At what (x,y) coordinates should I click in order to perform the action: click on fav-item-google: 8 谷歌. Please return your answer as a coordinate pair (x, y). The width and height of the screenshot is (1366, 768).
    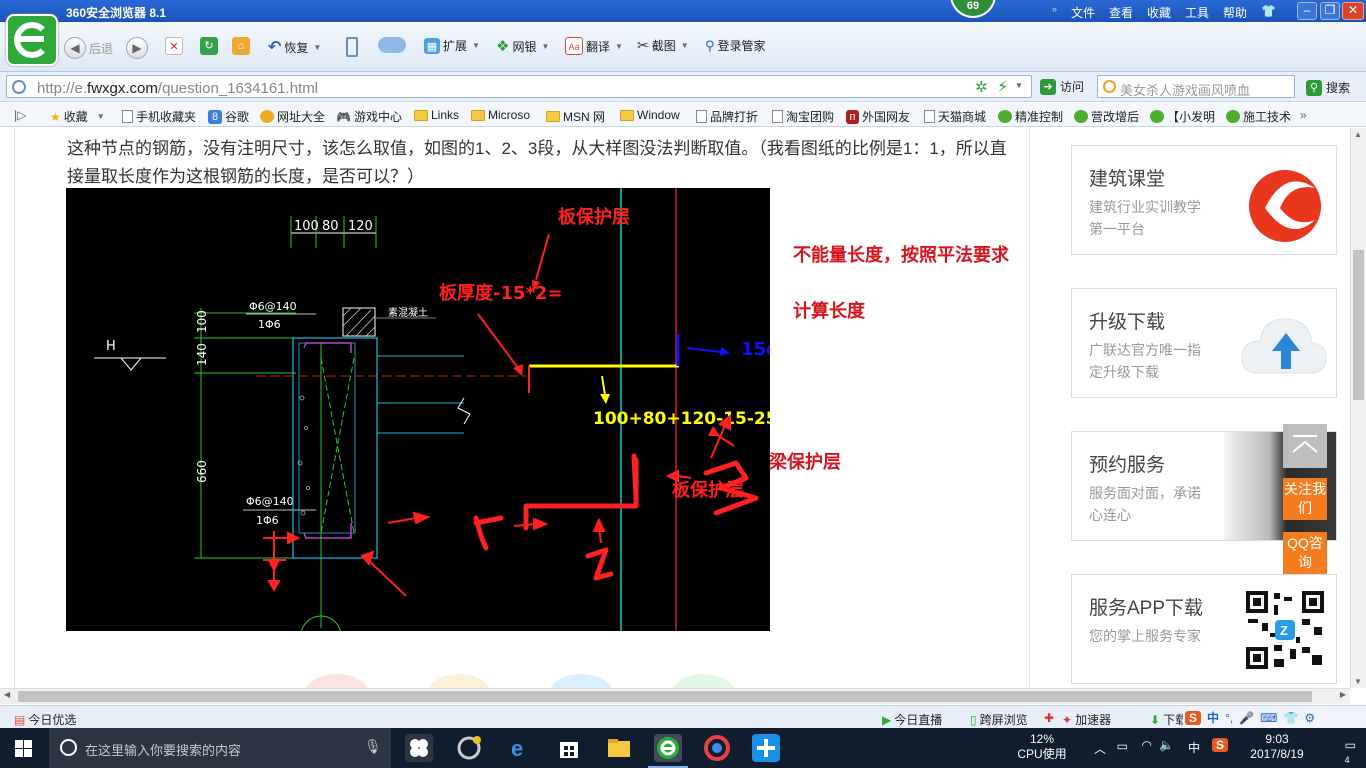
    Looking at the image, I should click on (228, 116).